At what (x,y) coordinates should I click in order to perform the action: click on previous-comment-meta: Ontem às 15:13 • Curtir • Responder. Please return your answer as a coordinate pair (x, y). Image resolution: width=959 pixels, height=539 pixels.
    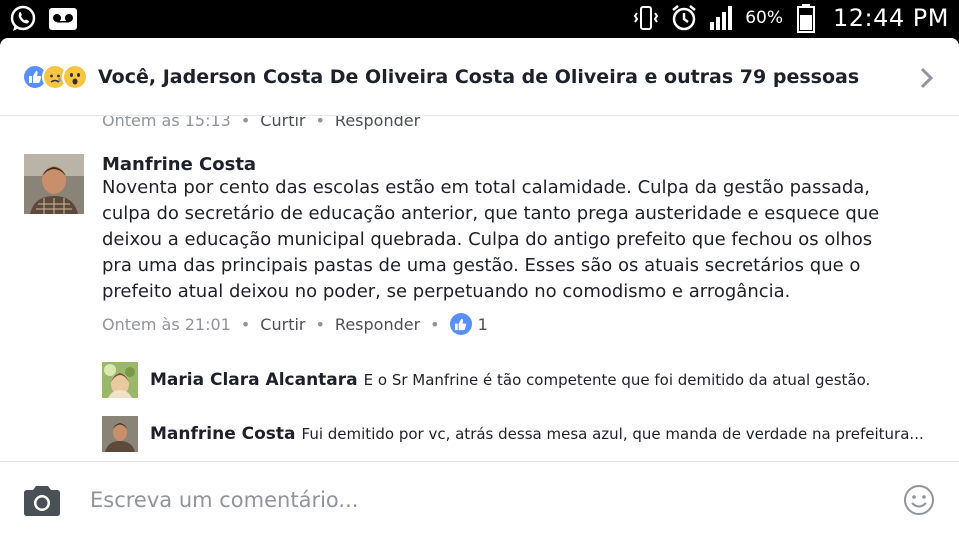
    Looking at the image, I should click on (261, 123).